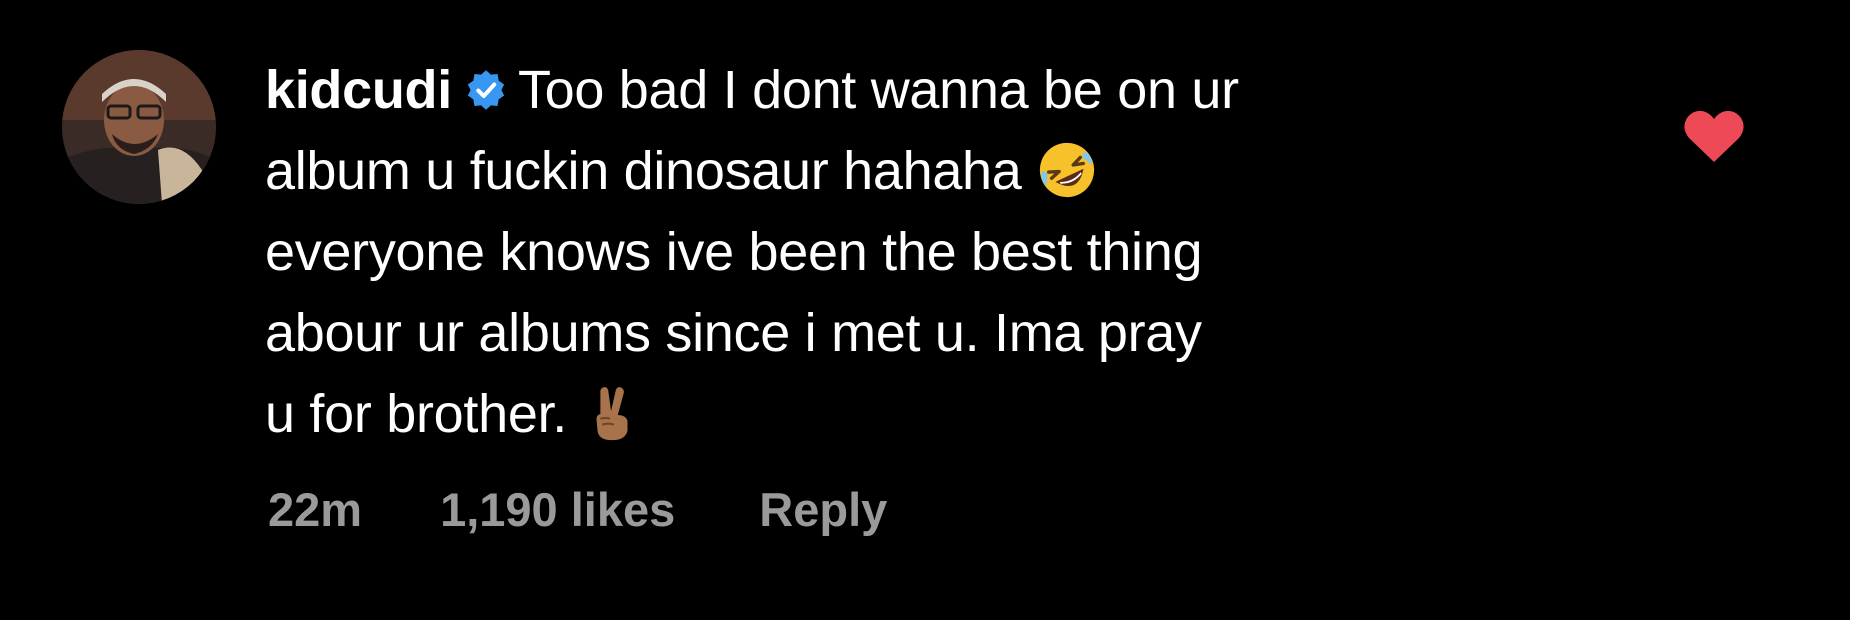 Image resolution: width=1850 pixels, height=620 pixels. Describe the element at coordinates (612, 414) in the screenshot. I see `victory-hand-emoji-icon` at that location.